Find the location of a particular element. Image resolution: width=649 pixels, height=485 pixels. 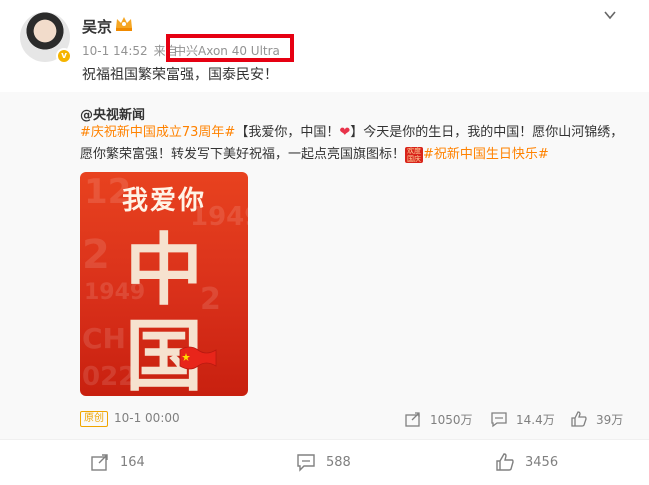

post-text: 祝福祖国繁荣富强，国泰民安！ is located at coordinates (180, 75).